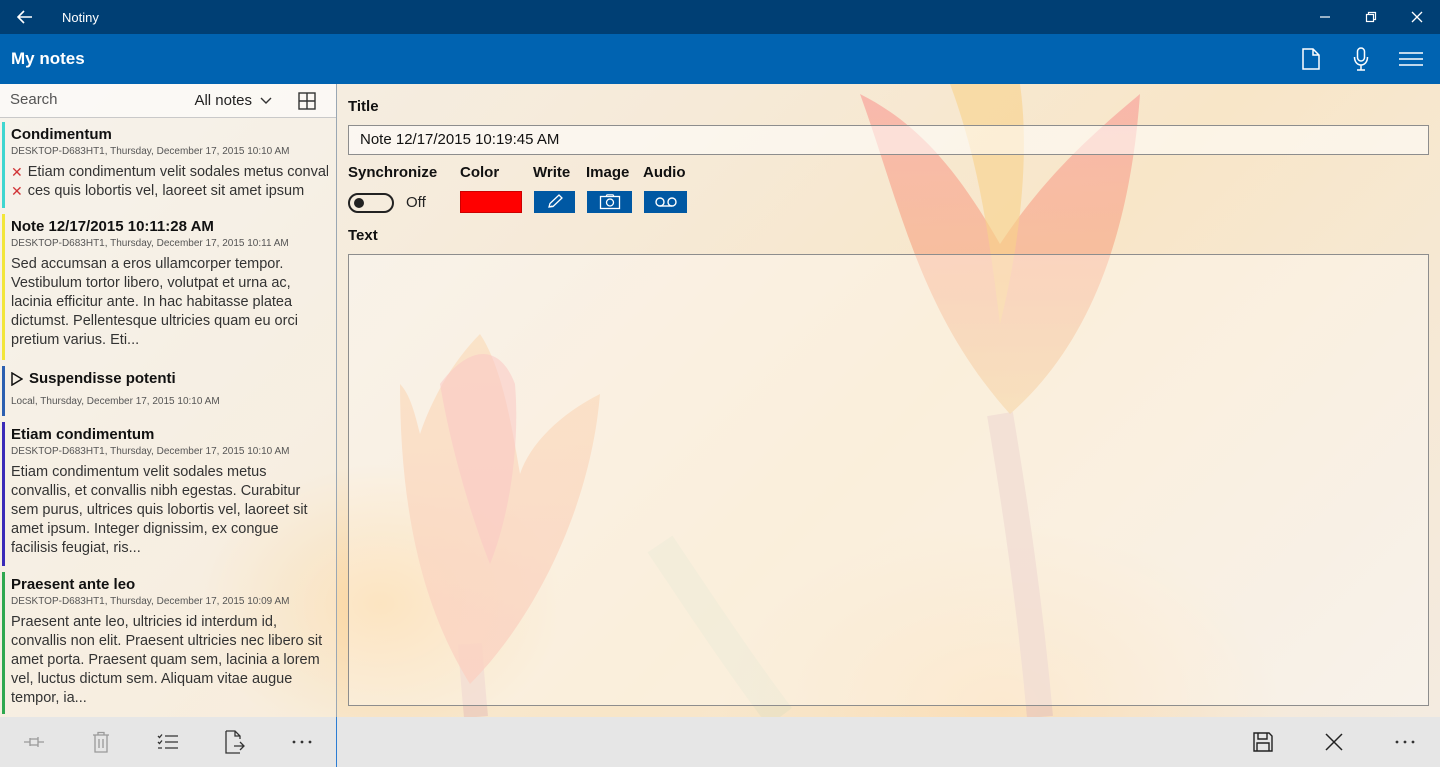 The image size is (1440, 767). I want to click on restore-button, so click(1371, 17).